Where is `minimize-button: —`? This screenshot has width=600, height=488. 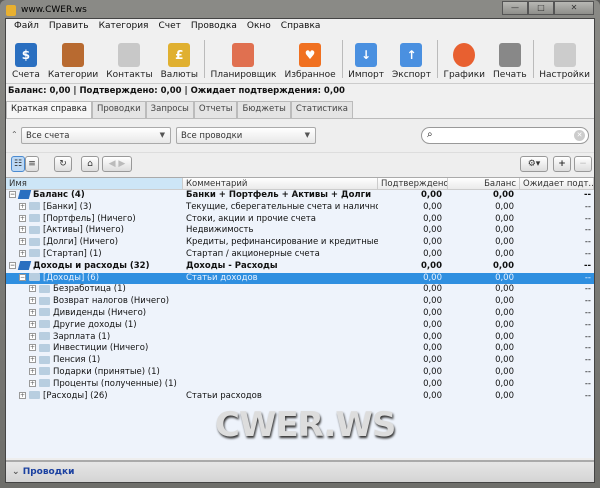 minimize-button: — is located at coordinates (515, 8).